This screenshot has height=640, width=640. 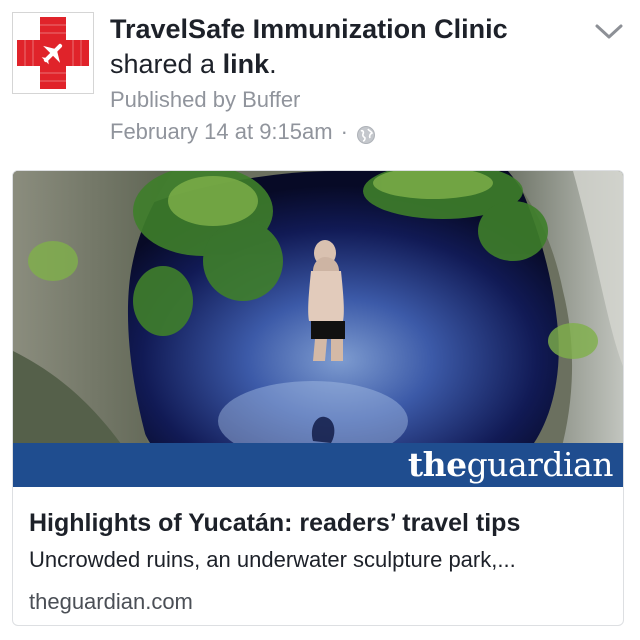 I want to click on post-meta: February 14 at 9:15am ·, so click(x=345, y=132).